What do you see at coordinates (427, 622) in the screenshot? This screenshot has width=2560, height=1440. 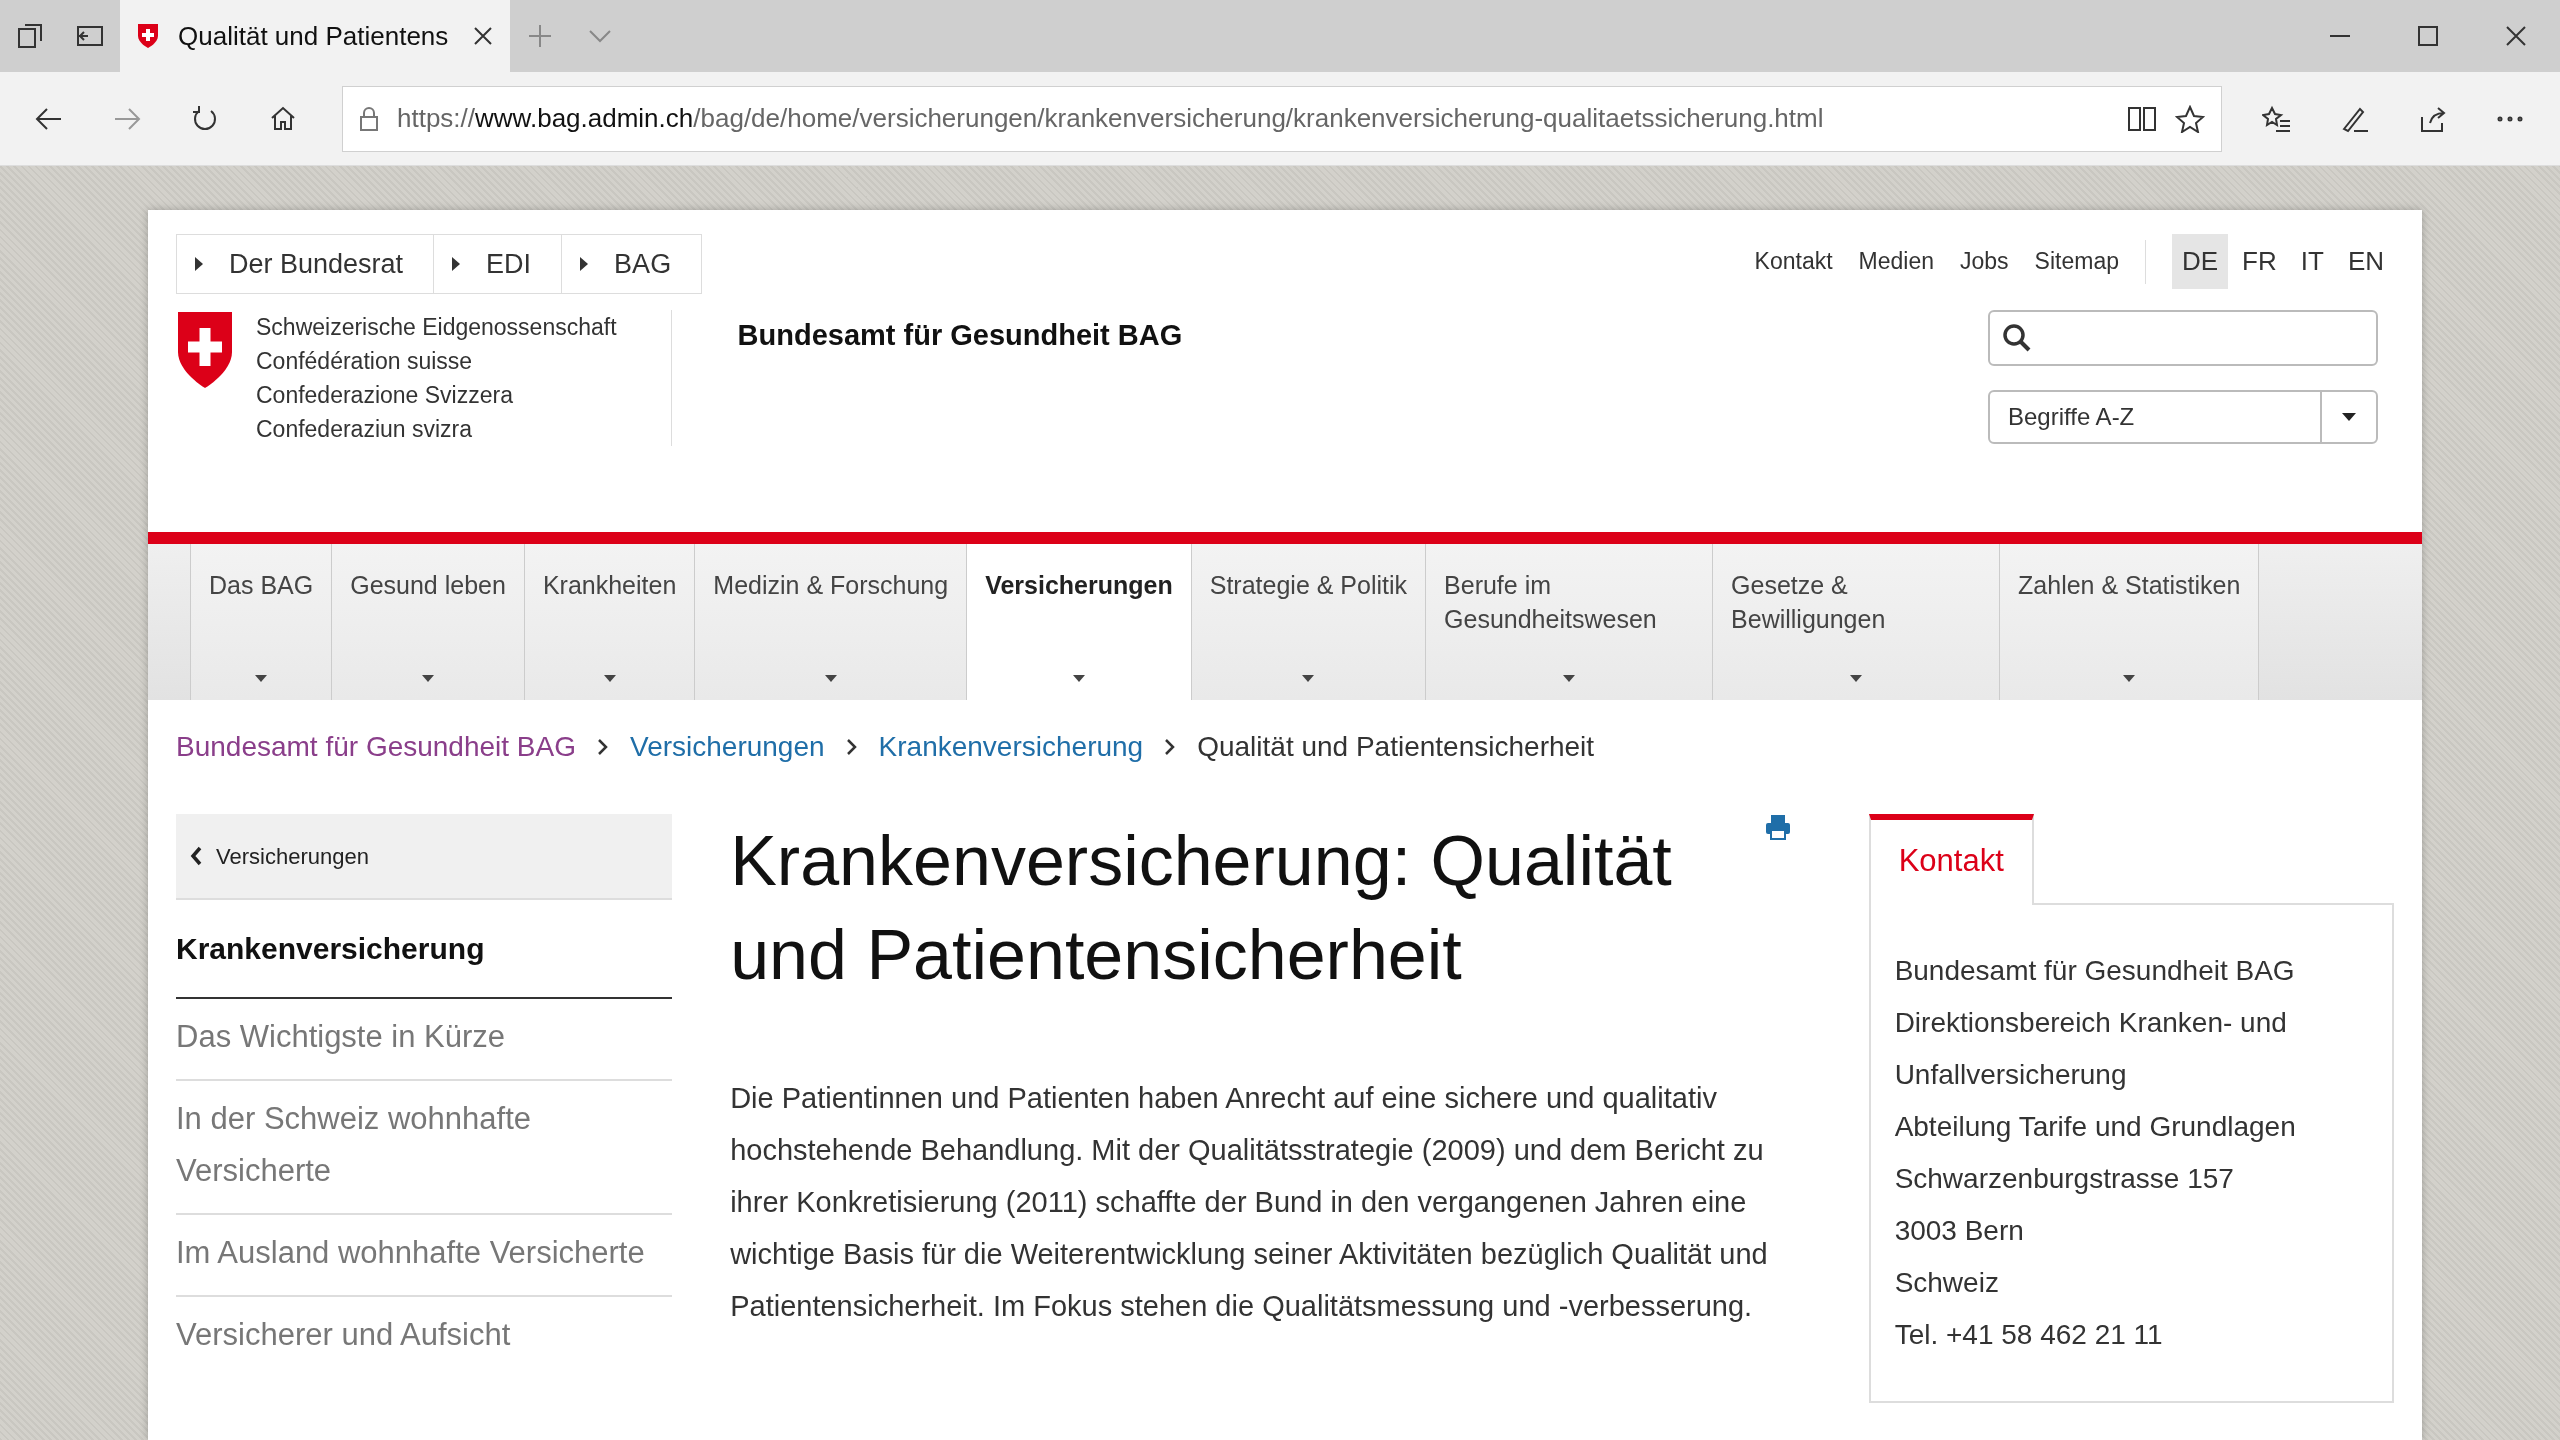 I see `nav-tab: Gesund leben` at bounding box center [427, 622].